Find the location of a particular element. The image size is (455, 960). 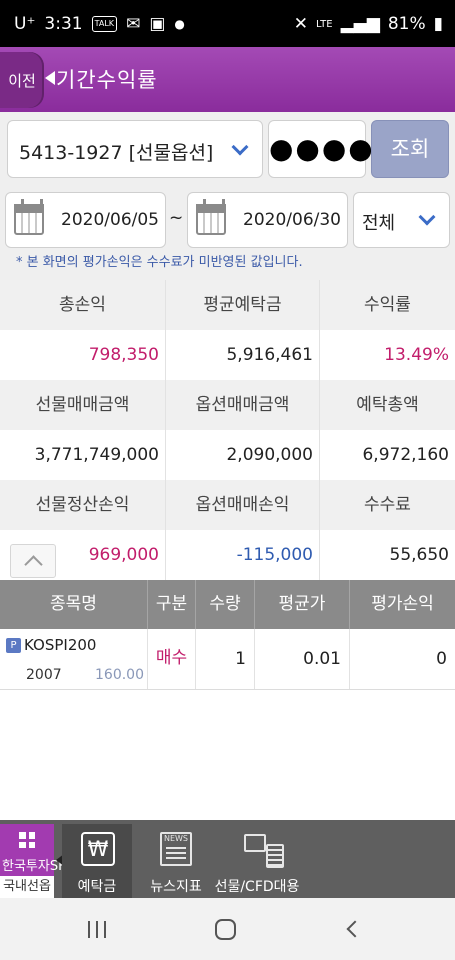

summary-header-row: 선물매매금액 옵션매매금액 예탁총액 is located at coordinates (227, 405).